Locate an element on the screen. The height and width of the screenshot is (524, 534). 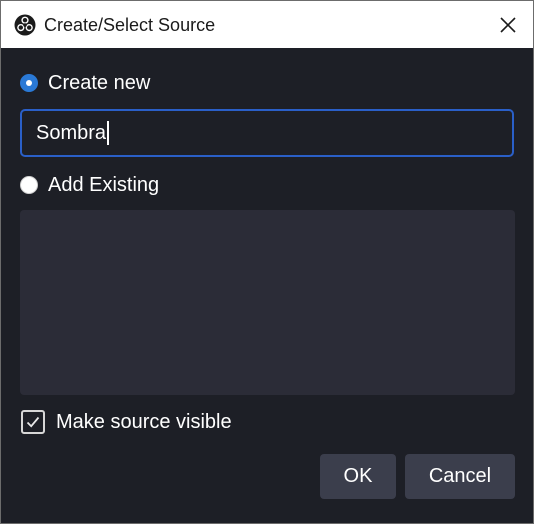
source-name-input: Sombra is located at coordinates (267, 133).